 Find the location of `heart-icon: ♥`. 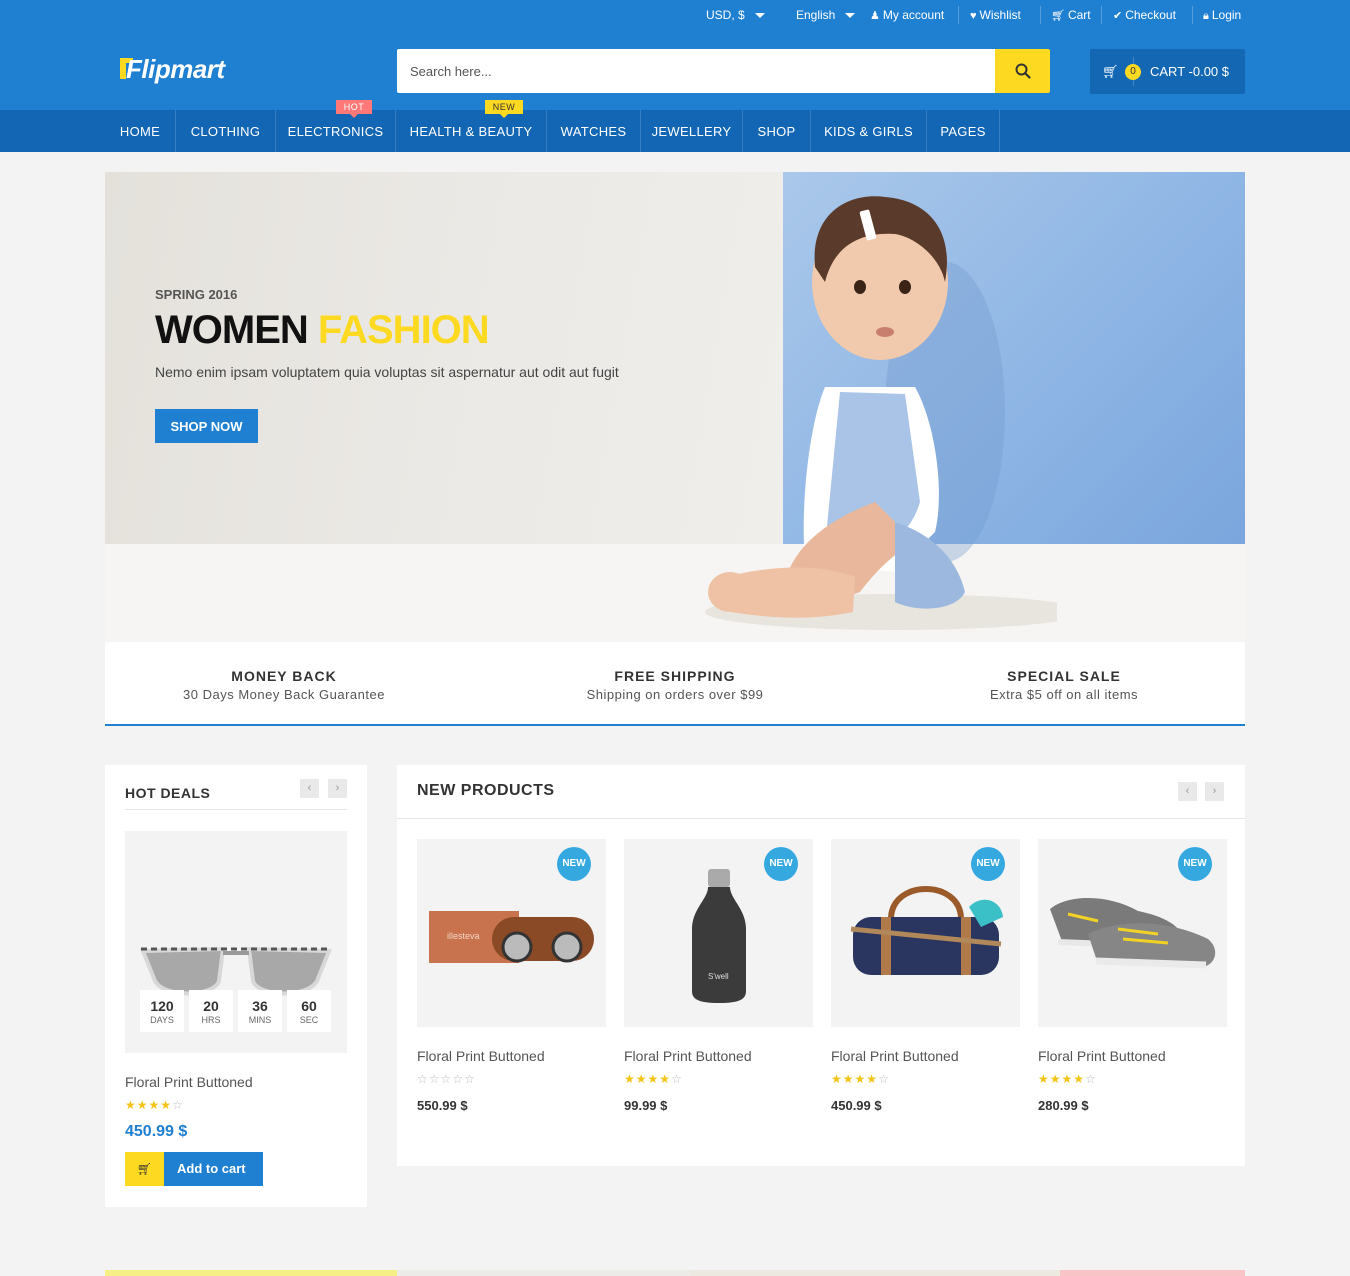

heart-icon: ♥ is located at coordinates (973, 16).